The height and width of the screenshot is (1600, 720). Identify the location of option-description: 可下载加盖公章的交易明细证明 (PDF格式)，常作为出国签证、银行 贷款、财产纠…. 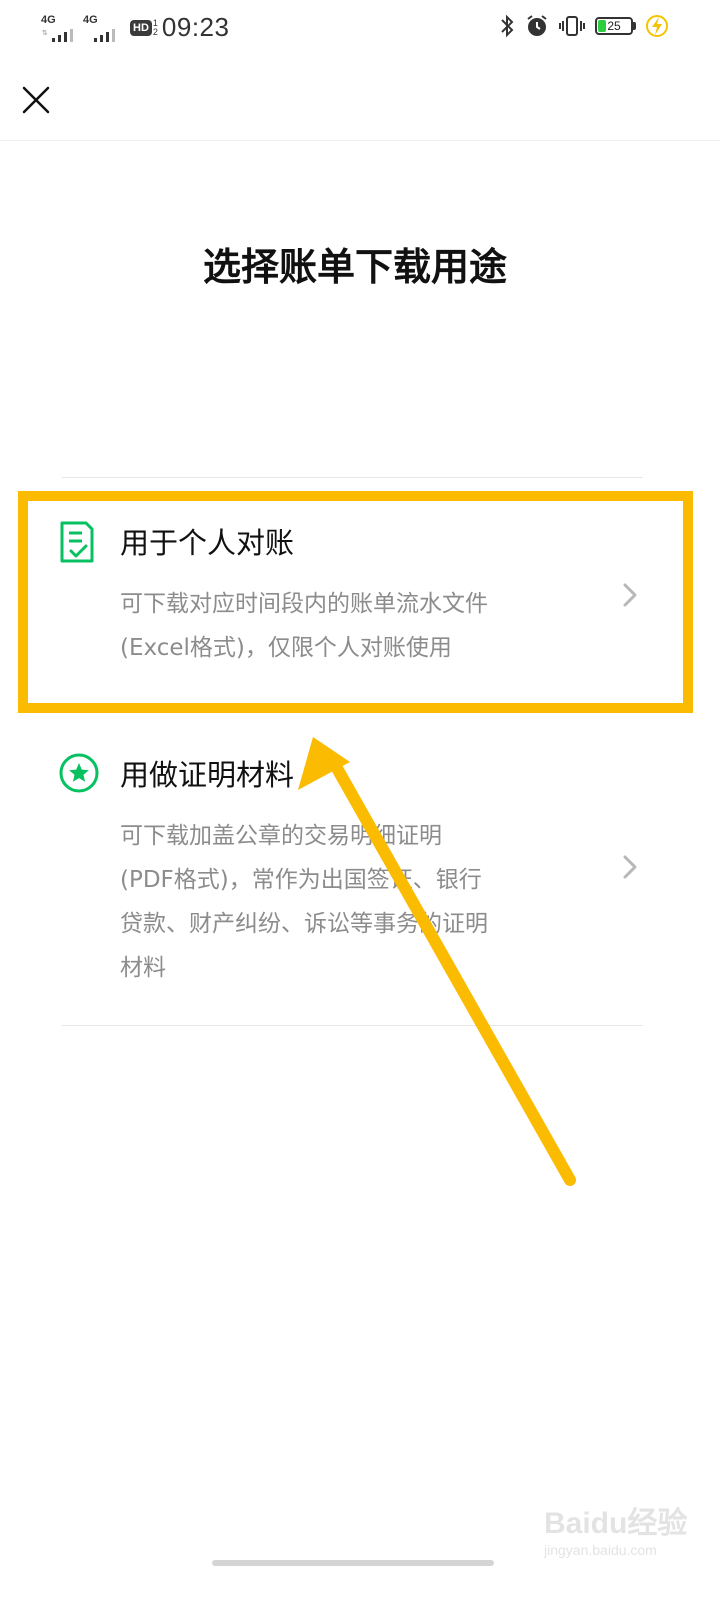
(304, 902).